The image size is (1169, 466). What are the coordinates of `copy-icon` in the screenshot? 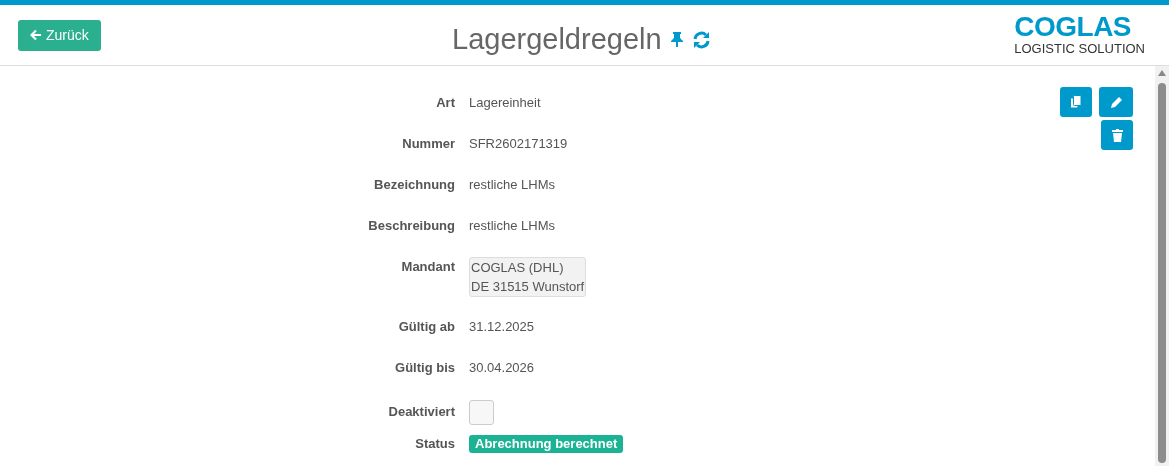 It's located at (1076, 102).